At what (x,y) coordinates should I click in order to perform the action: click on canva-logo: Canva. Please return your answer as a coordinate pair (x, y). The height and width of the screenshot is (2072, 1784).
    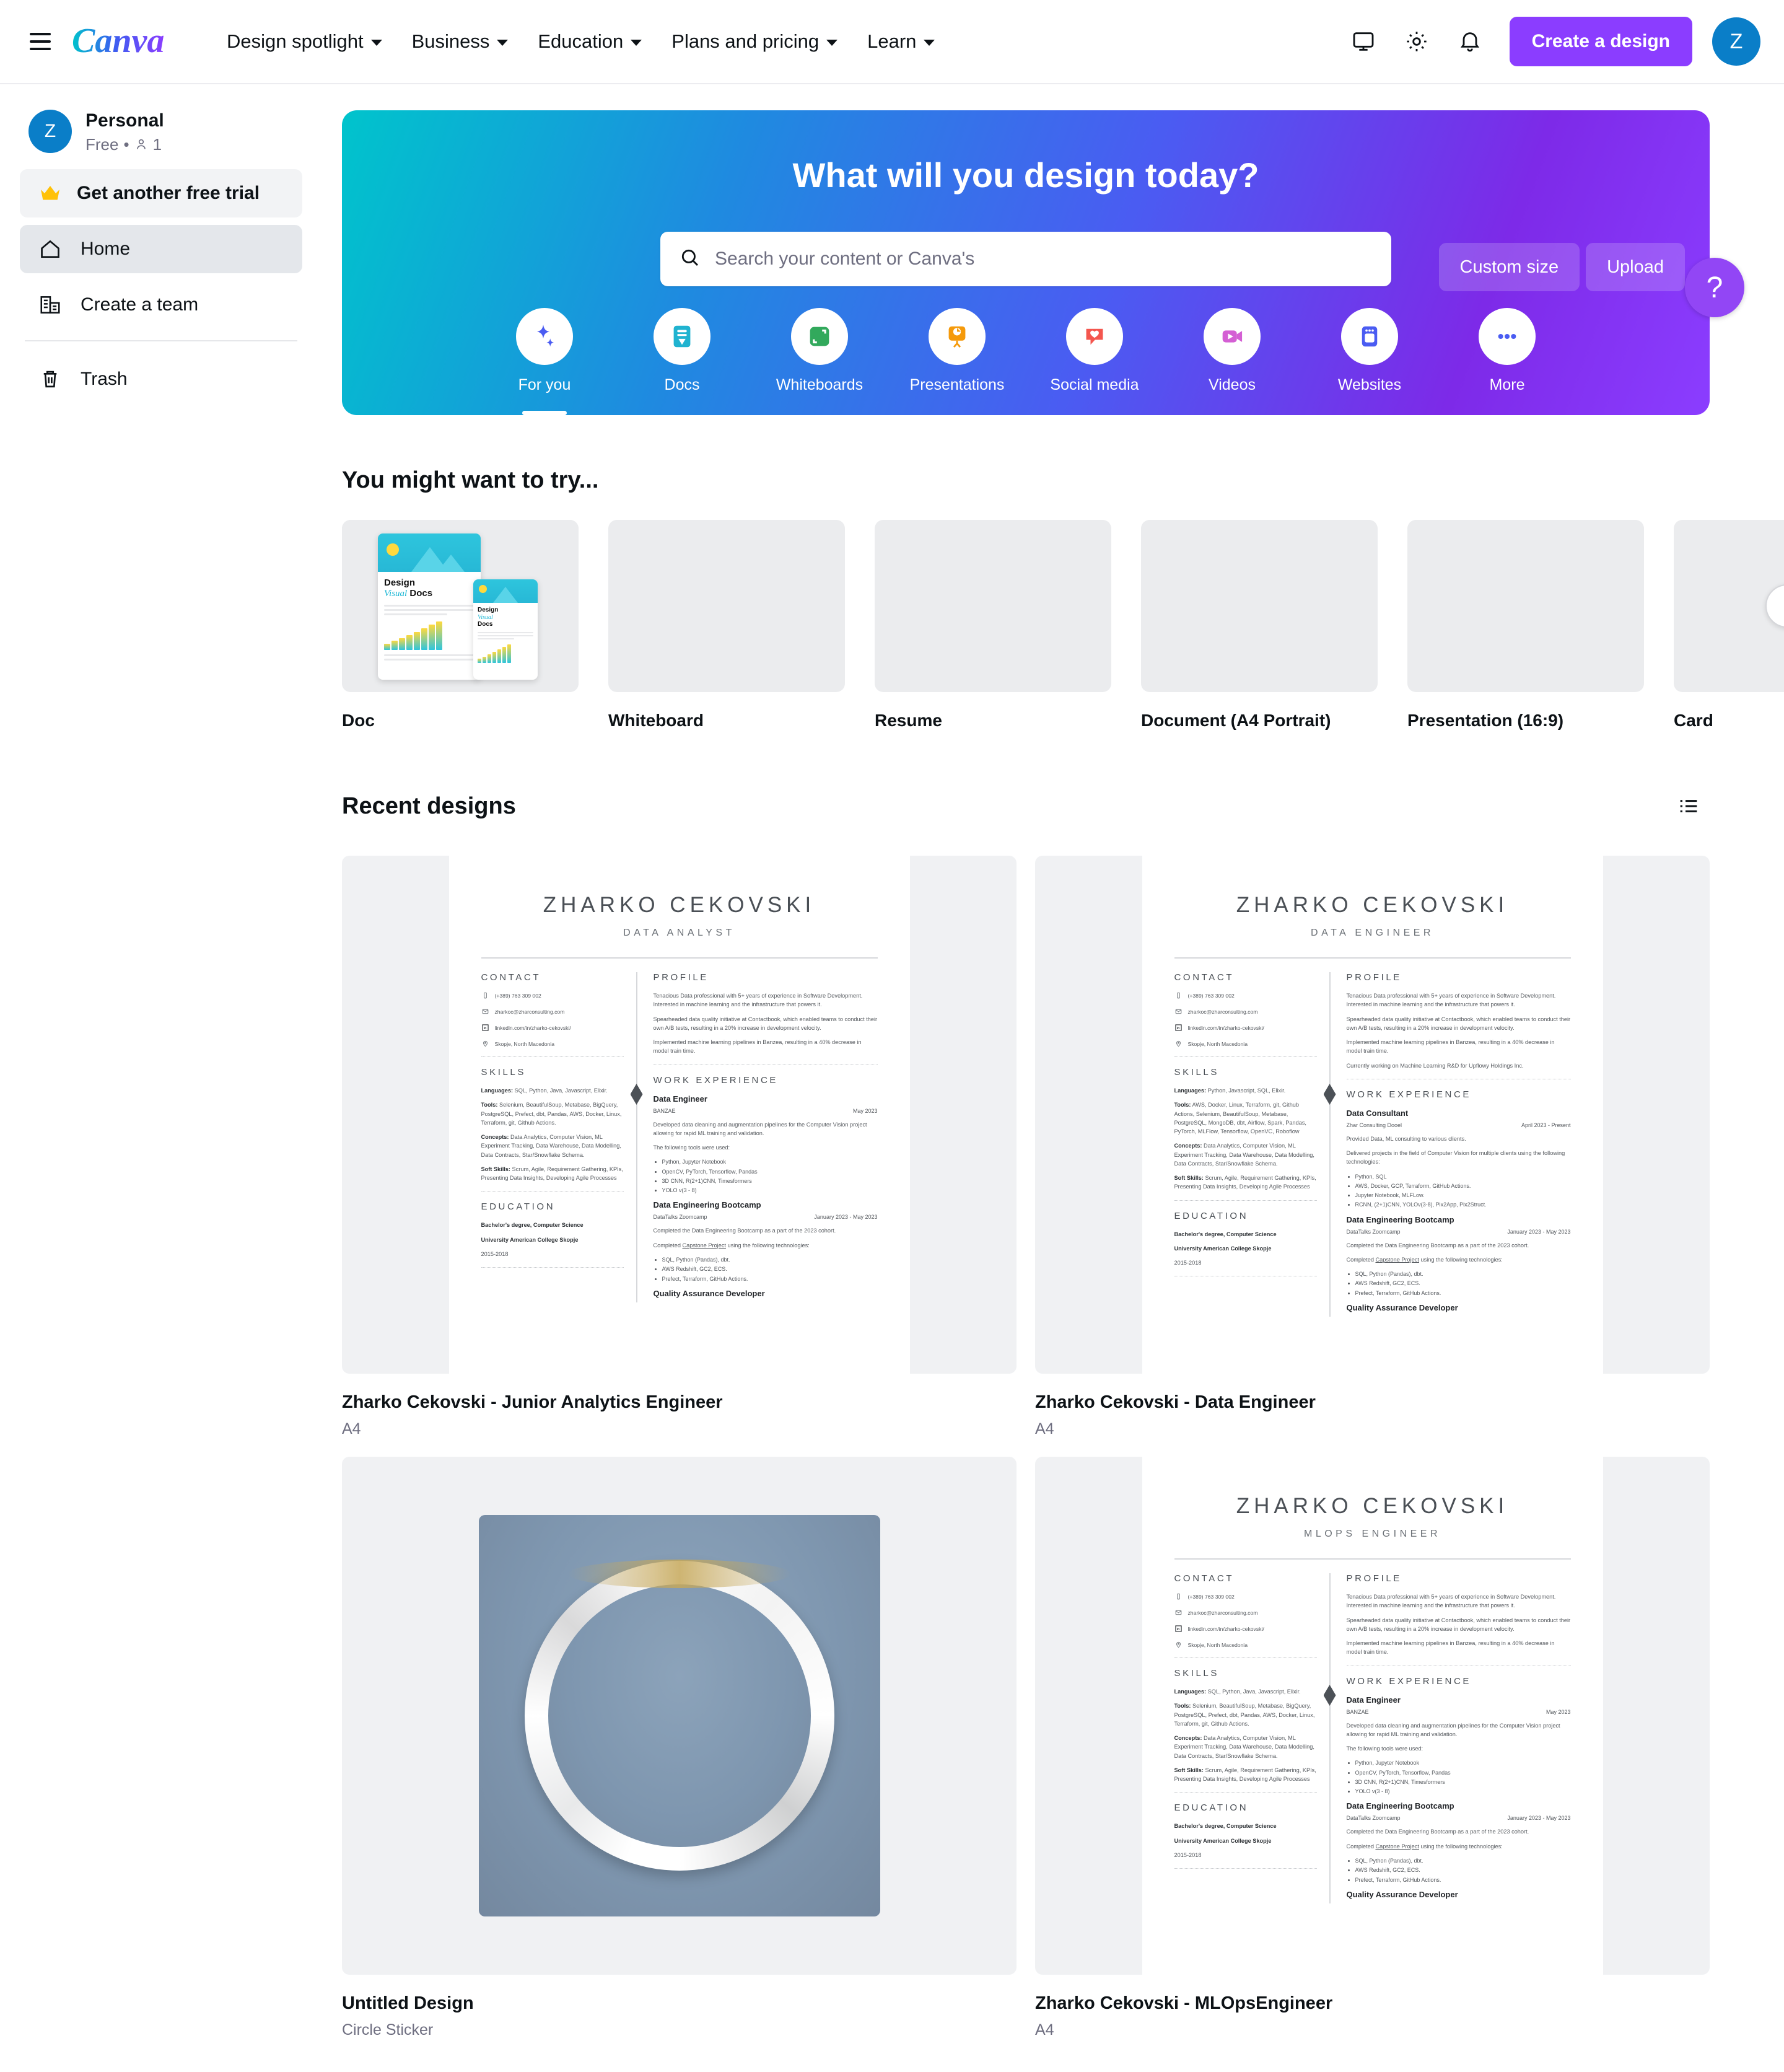
    Looking at the image, I should click on (126, 41).